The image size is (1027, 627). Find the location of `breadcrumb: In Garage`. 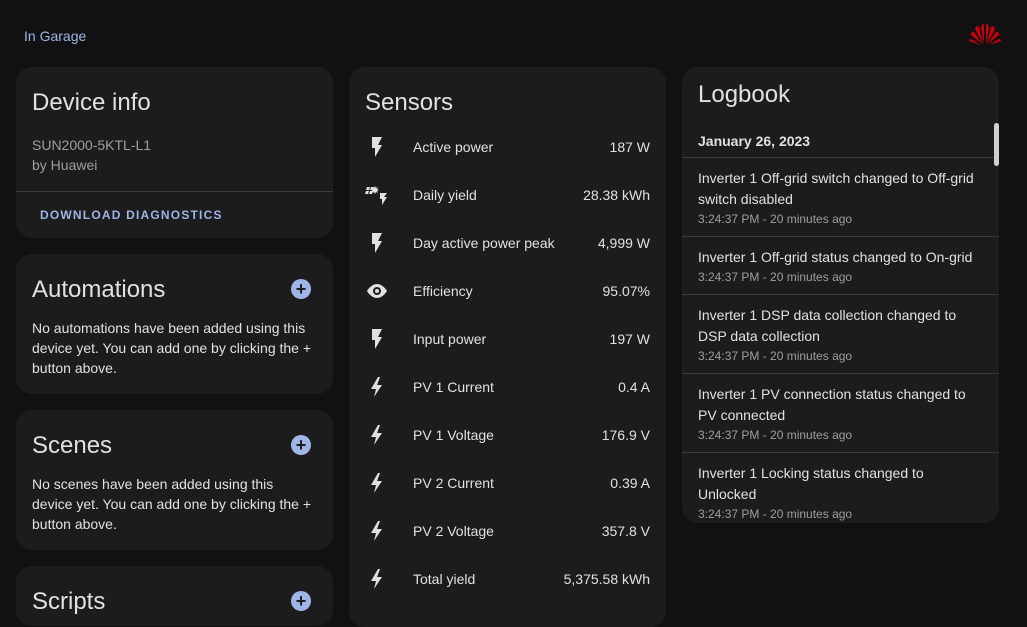

breadcrumb: In Garage is located at coordinates (55, 36).